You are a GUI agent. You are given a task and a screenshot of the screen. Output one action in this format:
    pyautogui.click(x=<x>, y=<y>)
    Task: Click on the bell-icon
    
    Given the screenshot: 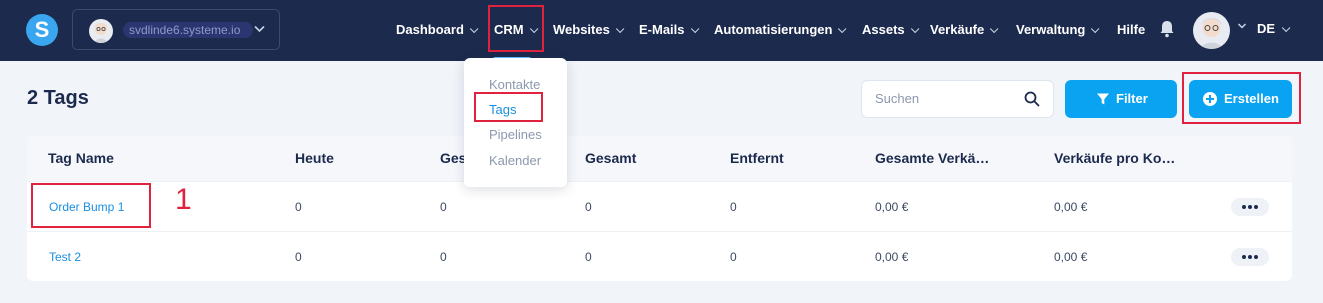 What is the action you would take?
    pyautogui.click(x=1167, y=29)
    